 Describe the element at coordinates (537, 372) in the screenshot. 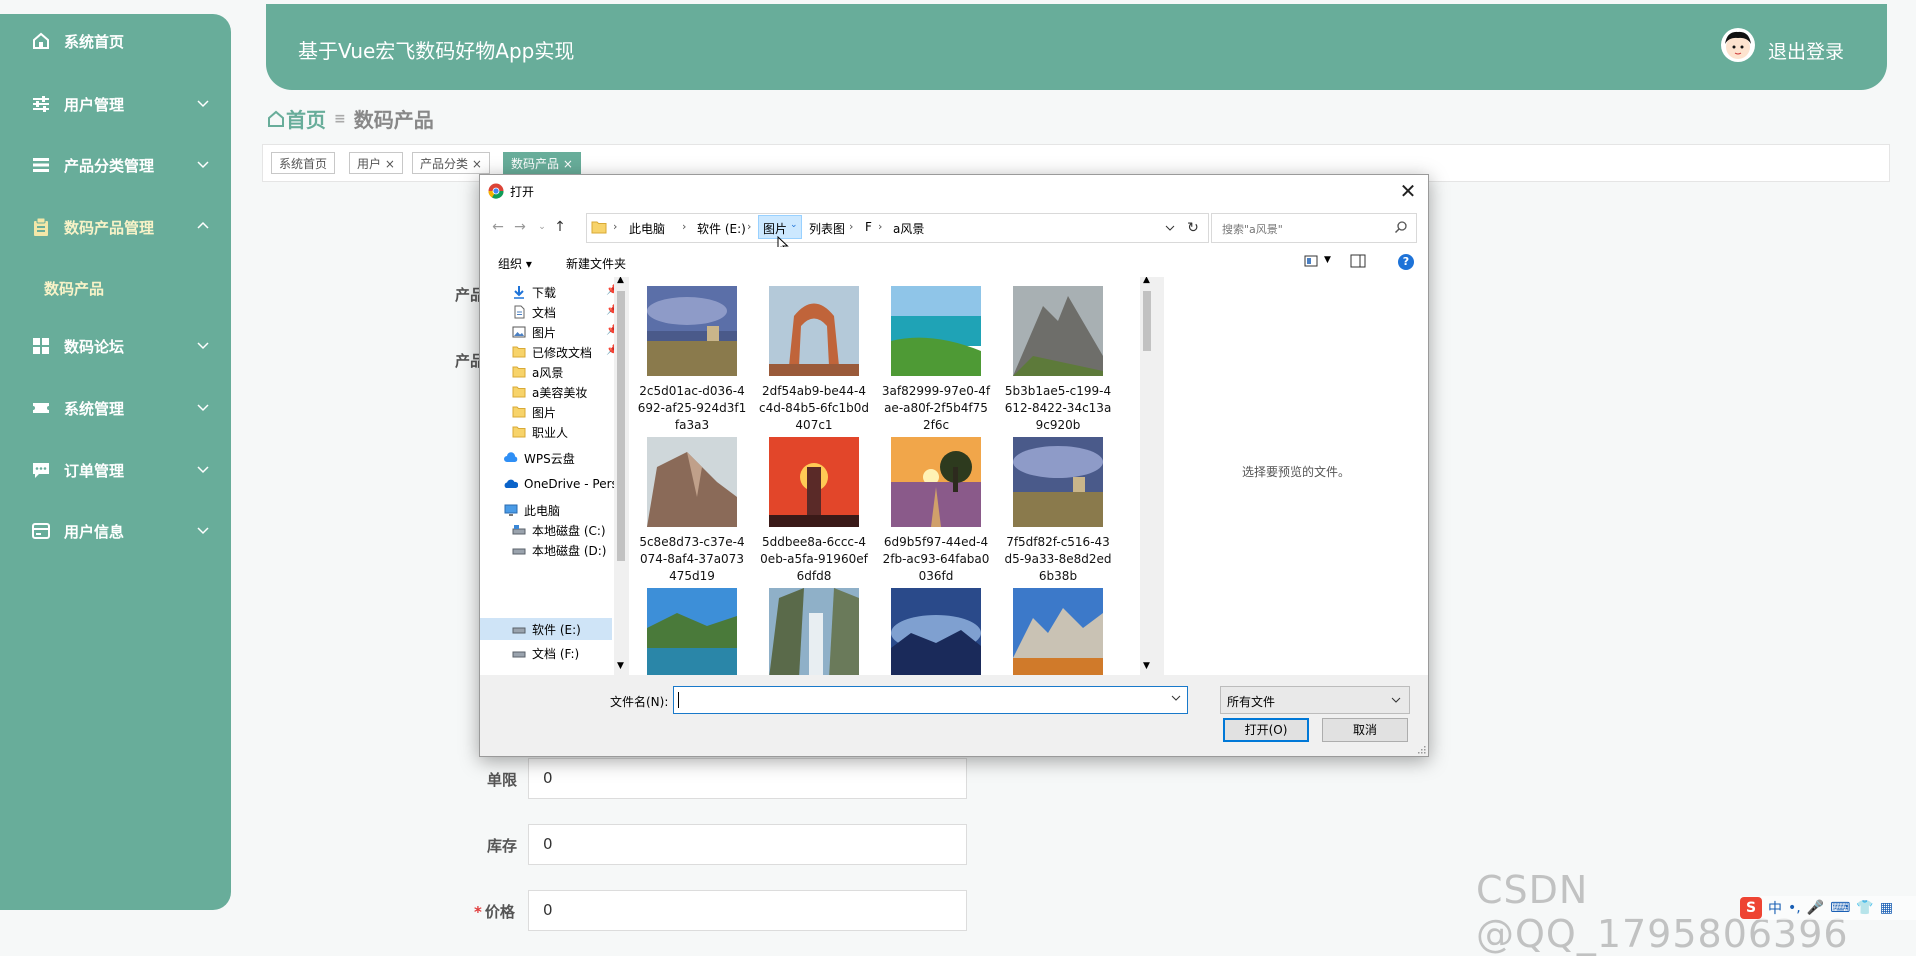

I see `tree-item: a风景` at that location.